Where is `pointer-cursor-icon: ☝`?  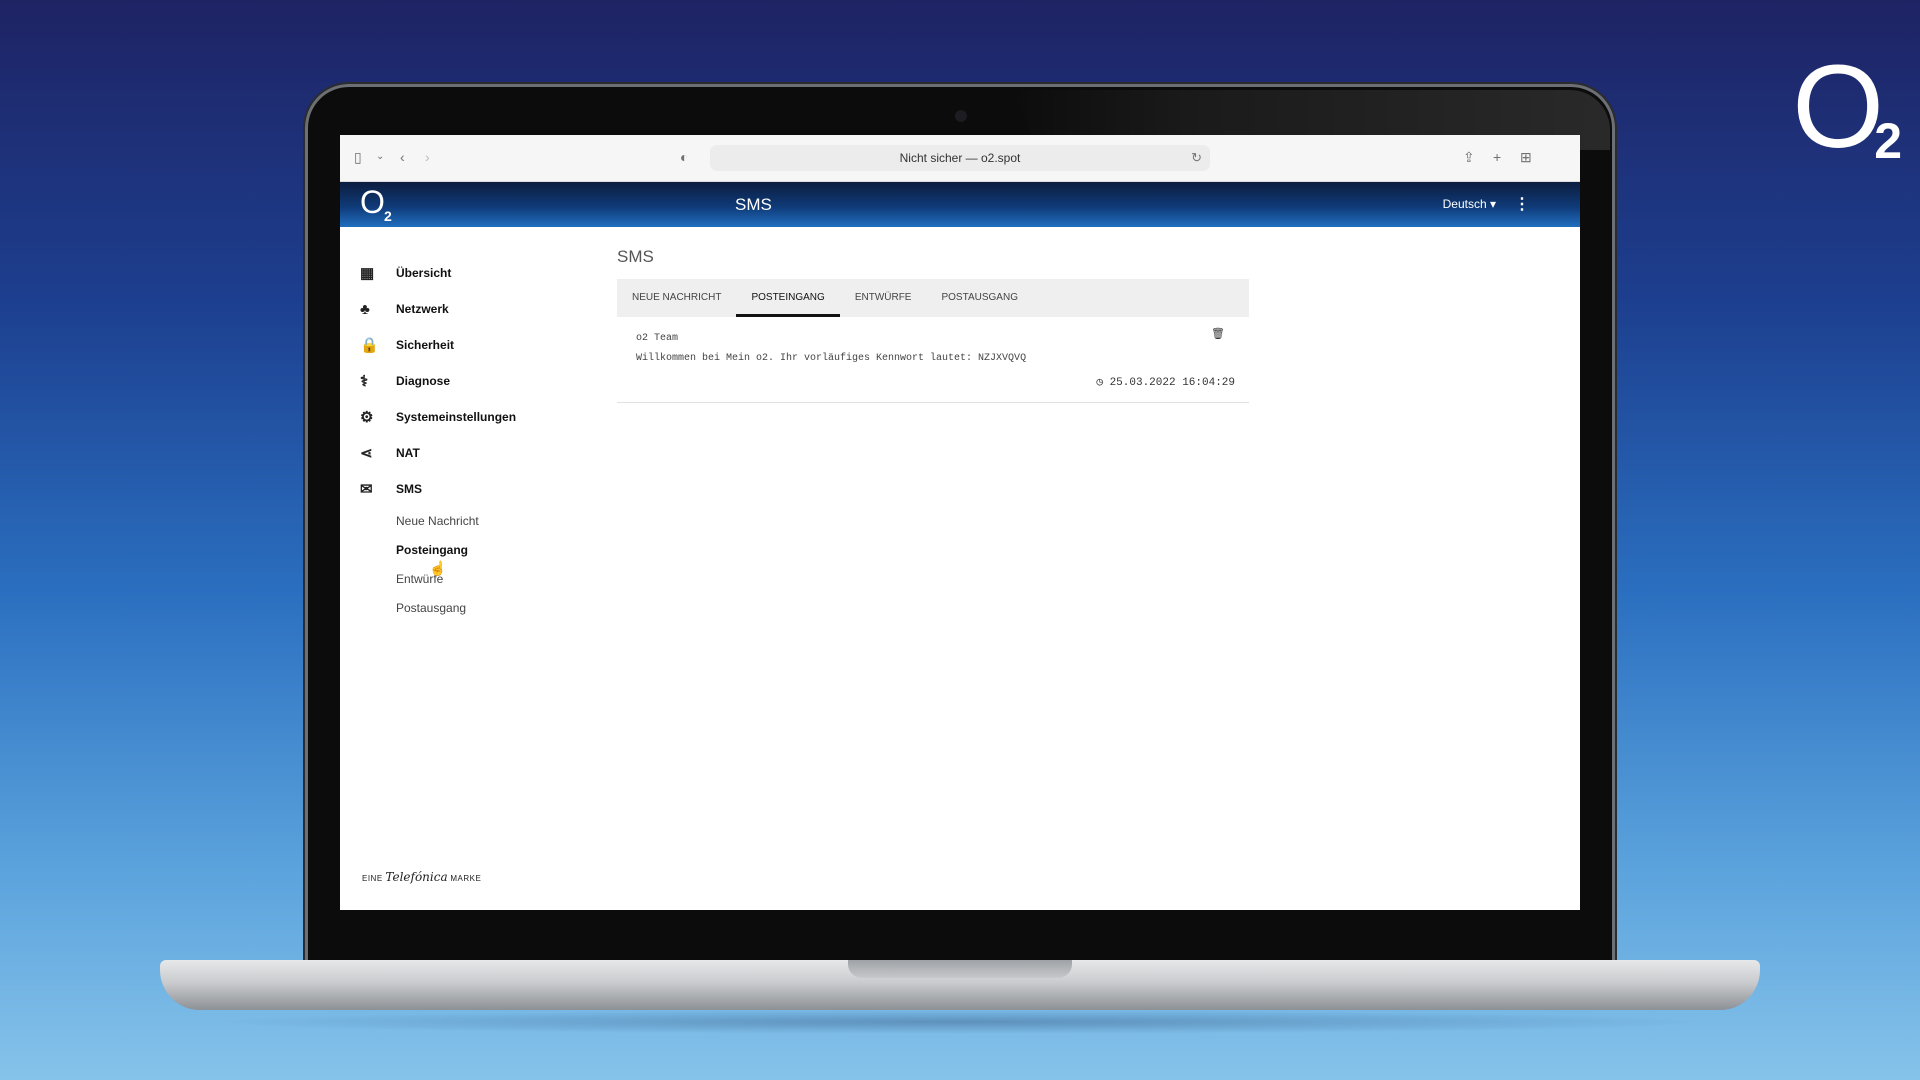
pointer-cursor-icon: ☝ is located at coordinates (438, 568).